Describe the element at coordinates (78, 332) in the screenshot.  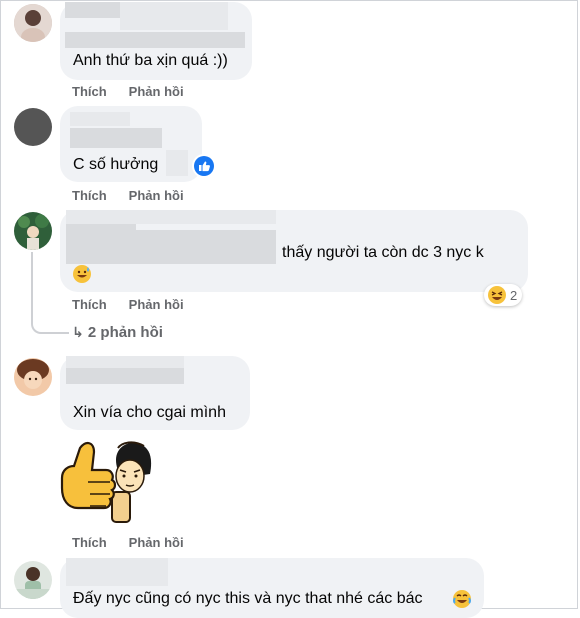
I see `reply-arrow-icon: ↳` at that location.